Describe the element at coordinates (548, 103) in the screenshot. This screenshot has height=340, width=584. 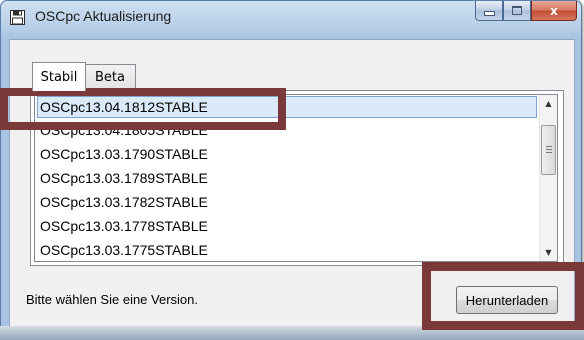
I see `scroll-up-icon: ▲` at that location.